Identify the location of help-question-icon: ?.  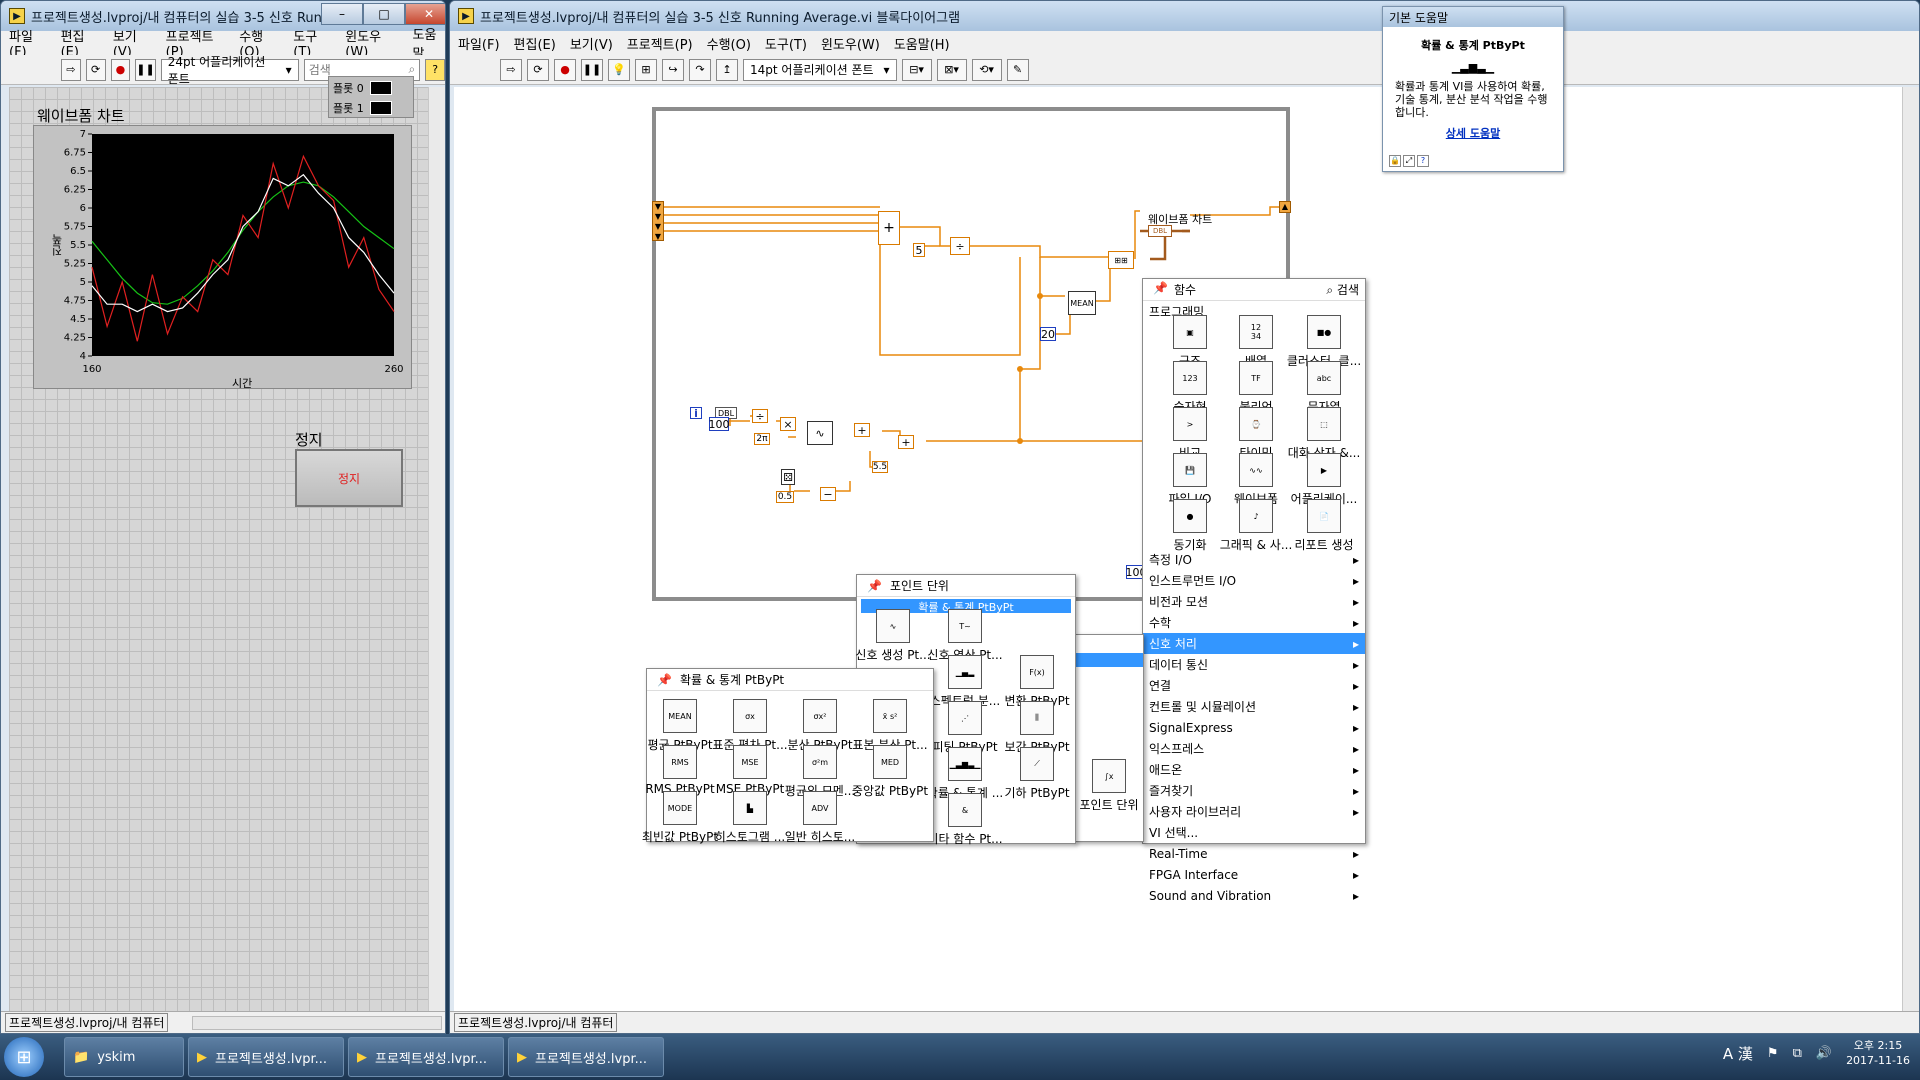
(1423, 161).